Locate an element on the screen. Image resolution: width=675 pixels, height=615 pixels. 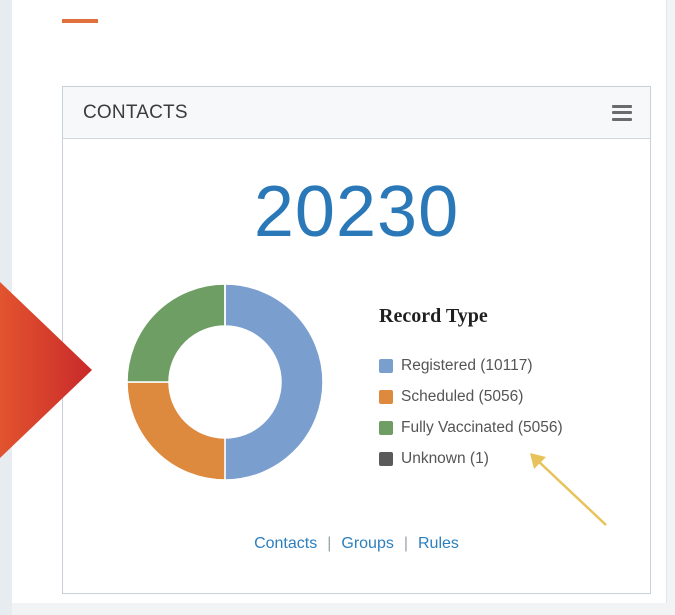
donut-slice-scheduled is located at coordinates (176, 431).